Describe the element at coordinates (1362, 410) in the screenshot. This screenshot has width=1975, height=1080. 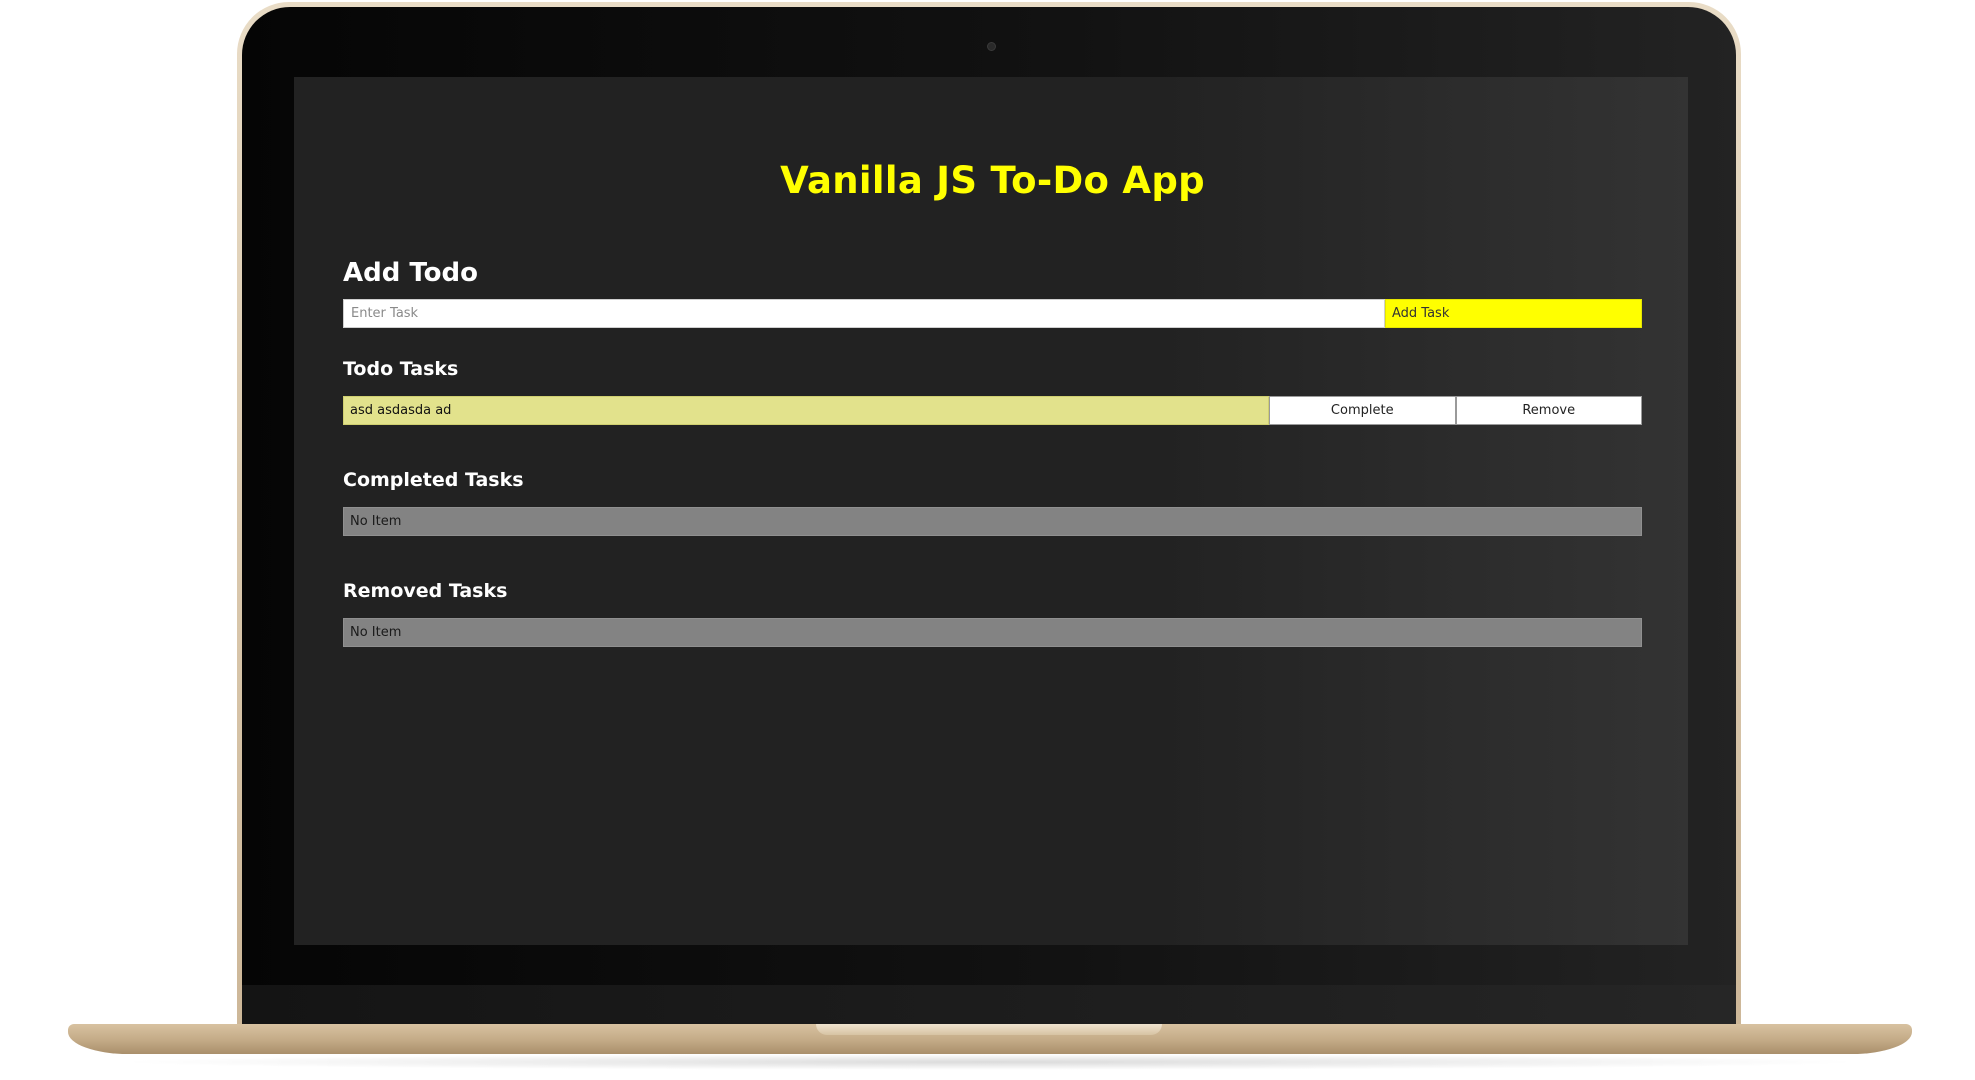
I see `complete-button: Complete` at that location.